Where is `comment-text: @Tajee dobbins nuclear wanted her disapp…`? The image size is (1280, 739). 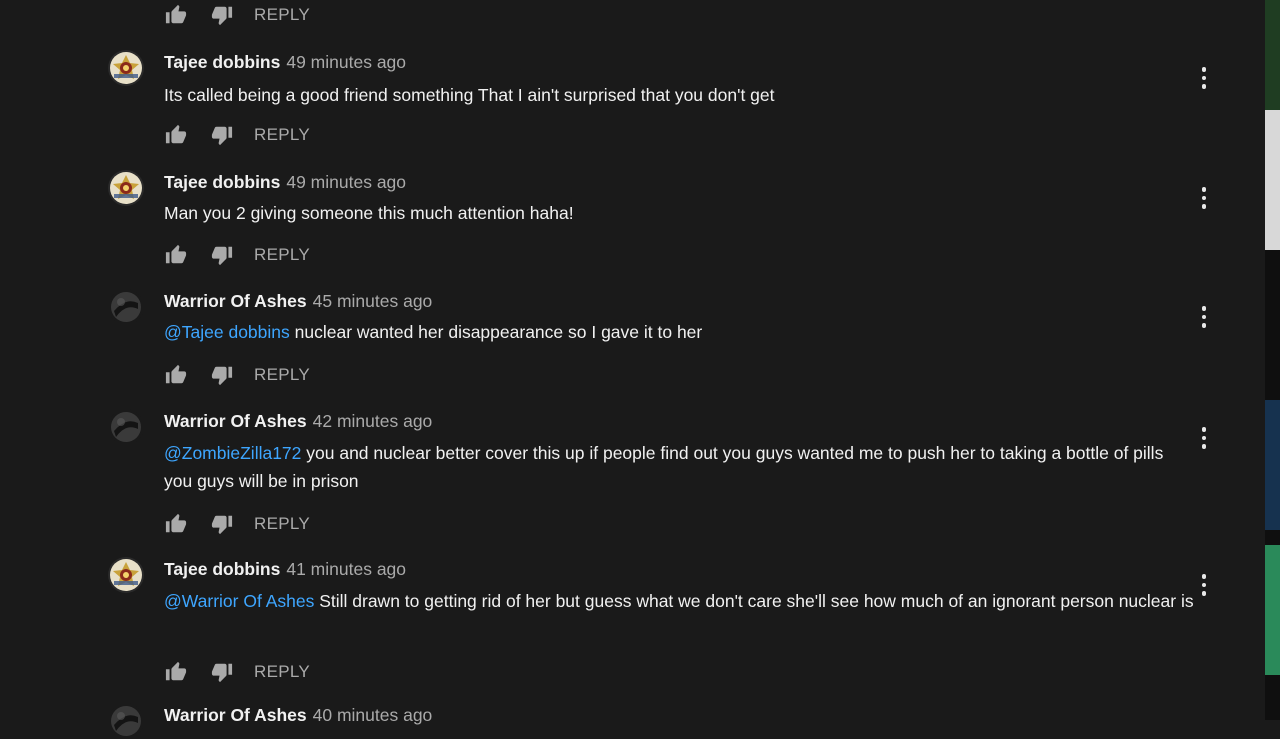
comment-text: @Tajee dobbins nuclear wanted her disapp… is located at coordinates (679, 332).